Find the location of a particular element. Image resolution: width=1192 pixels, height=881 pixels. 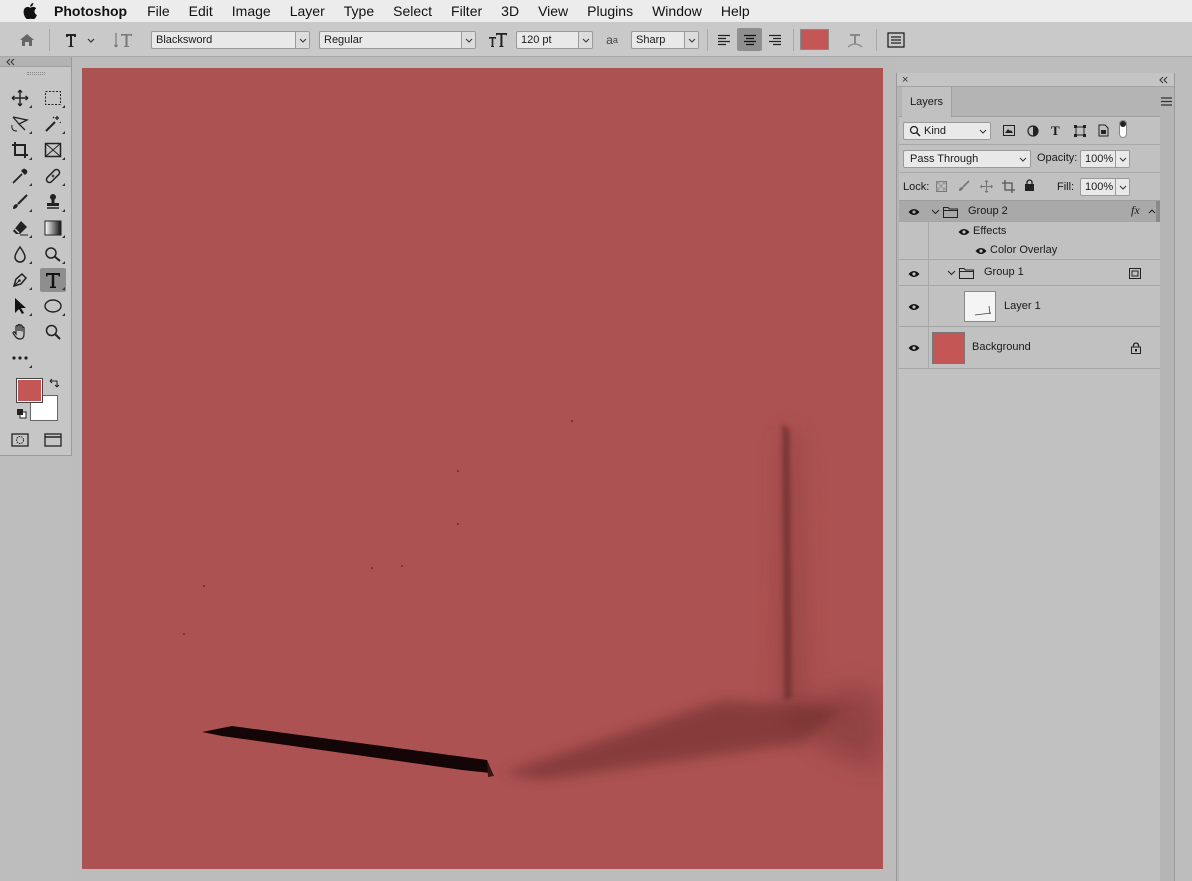

foreground-color-swatch is located at coordinates (29, 390).